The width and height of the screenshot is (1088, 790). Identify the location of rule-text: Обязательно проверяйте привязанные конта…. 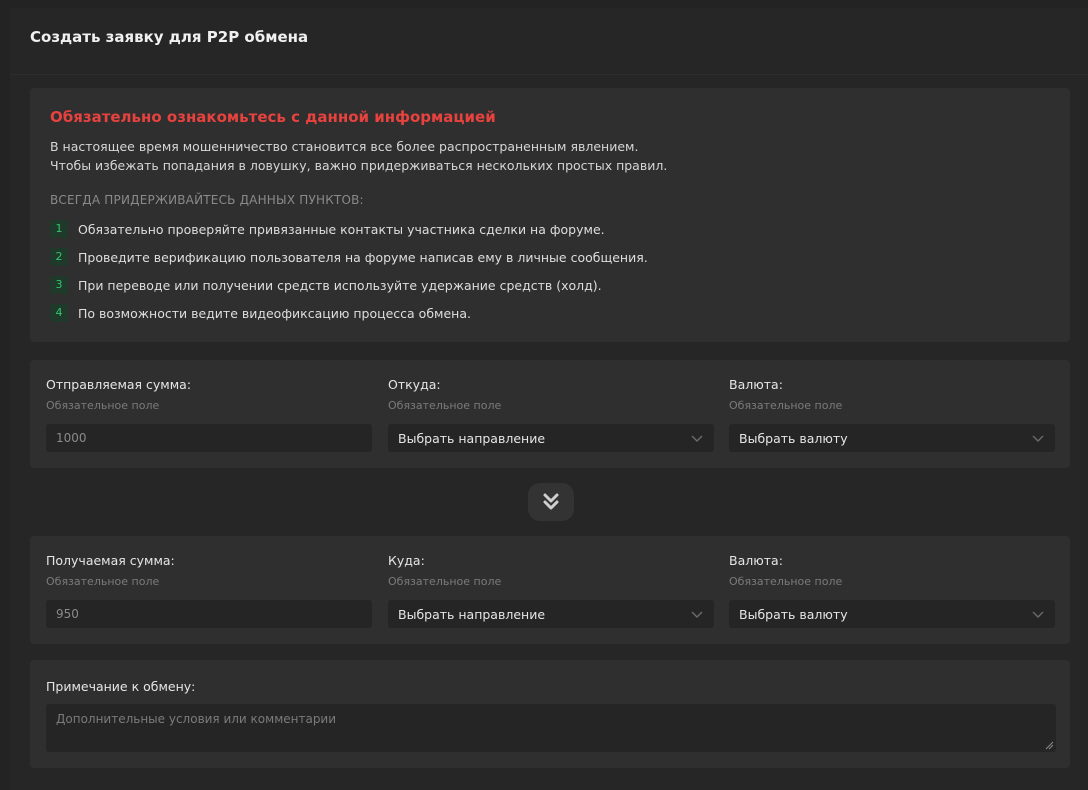
(341, 229).